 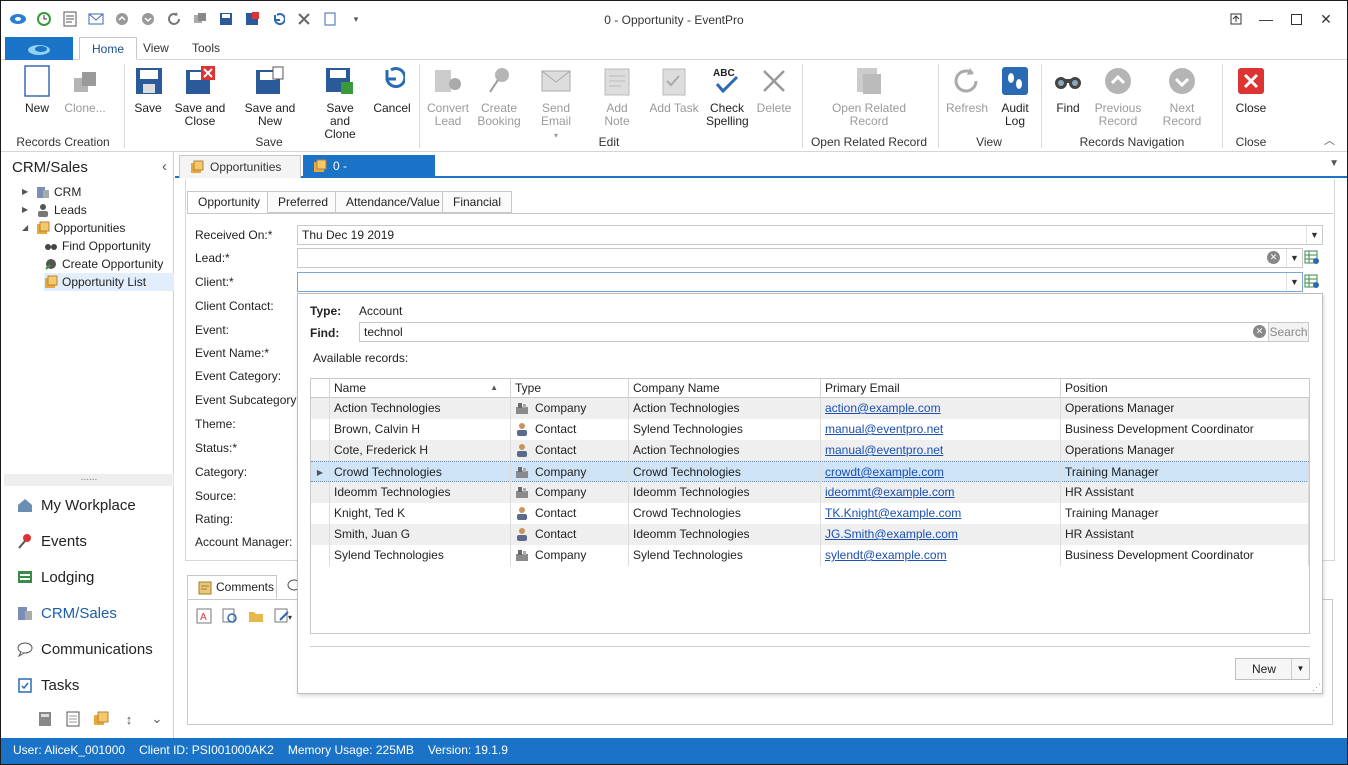 I want to click on add-task-button: Add Task, so click(x=674, y=89).